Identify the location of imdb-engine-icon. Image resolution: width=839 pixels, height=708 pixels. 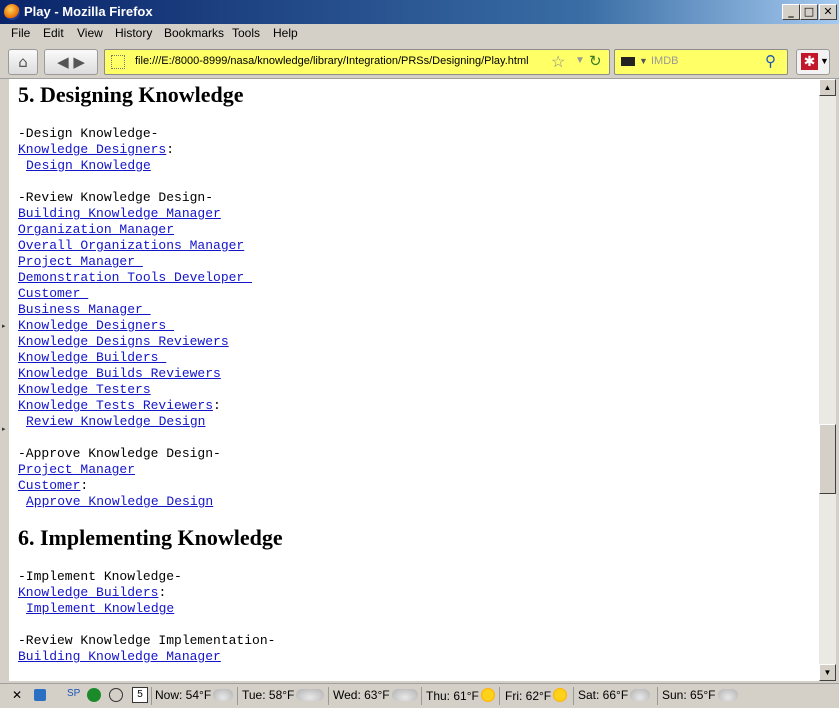
(628, 61).